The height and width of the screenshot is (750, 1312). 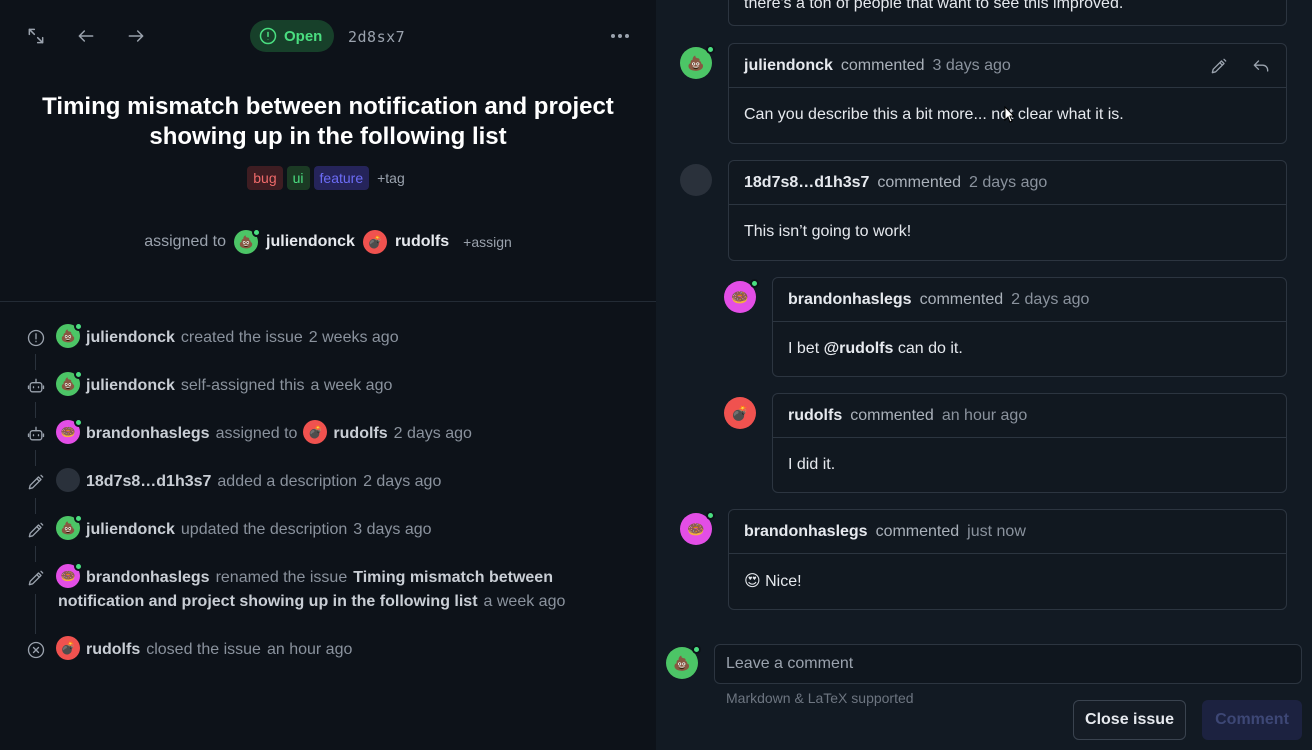 What do you see at coordinates (310, 242) in the screenshot?
I see `assignee-juliendonck: juliendonck` at bounding box center [310, 242].